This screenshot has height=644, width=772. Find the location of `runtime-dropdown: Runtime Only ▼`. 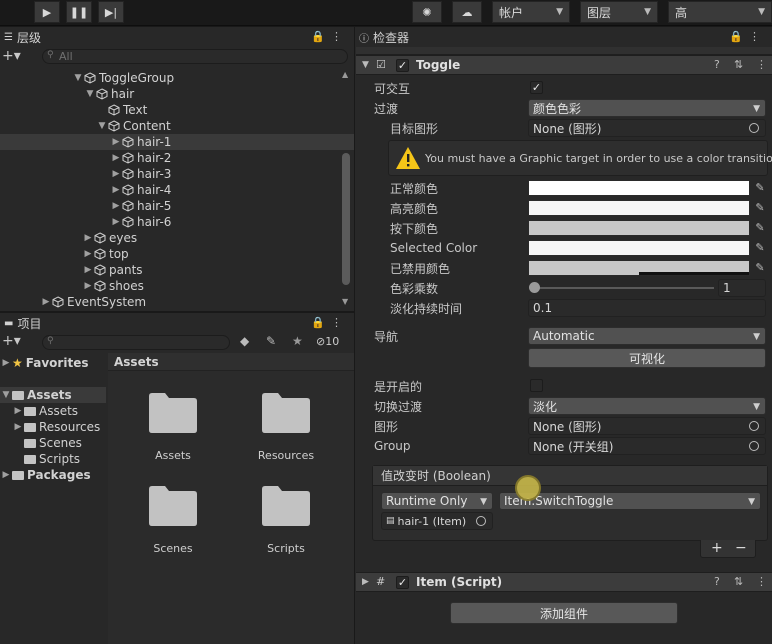

runtime-dropdown: Runtime Only ▼ is located at coordinates (437, 501).